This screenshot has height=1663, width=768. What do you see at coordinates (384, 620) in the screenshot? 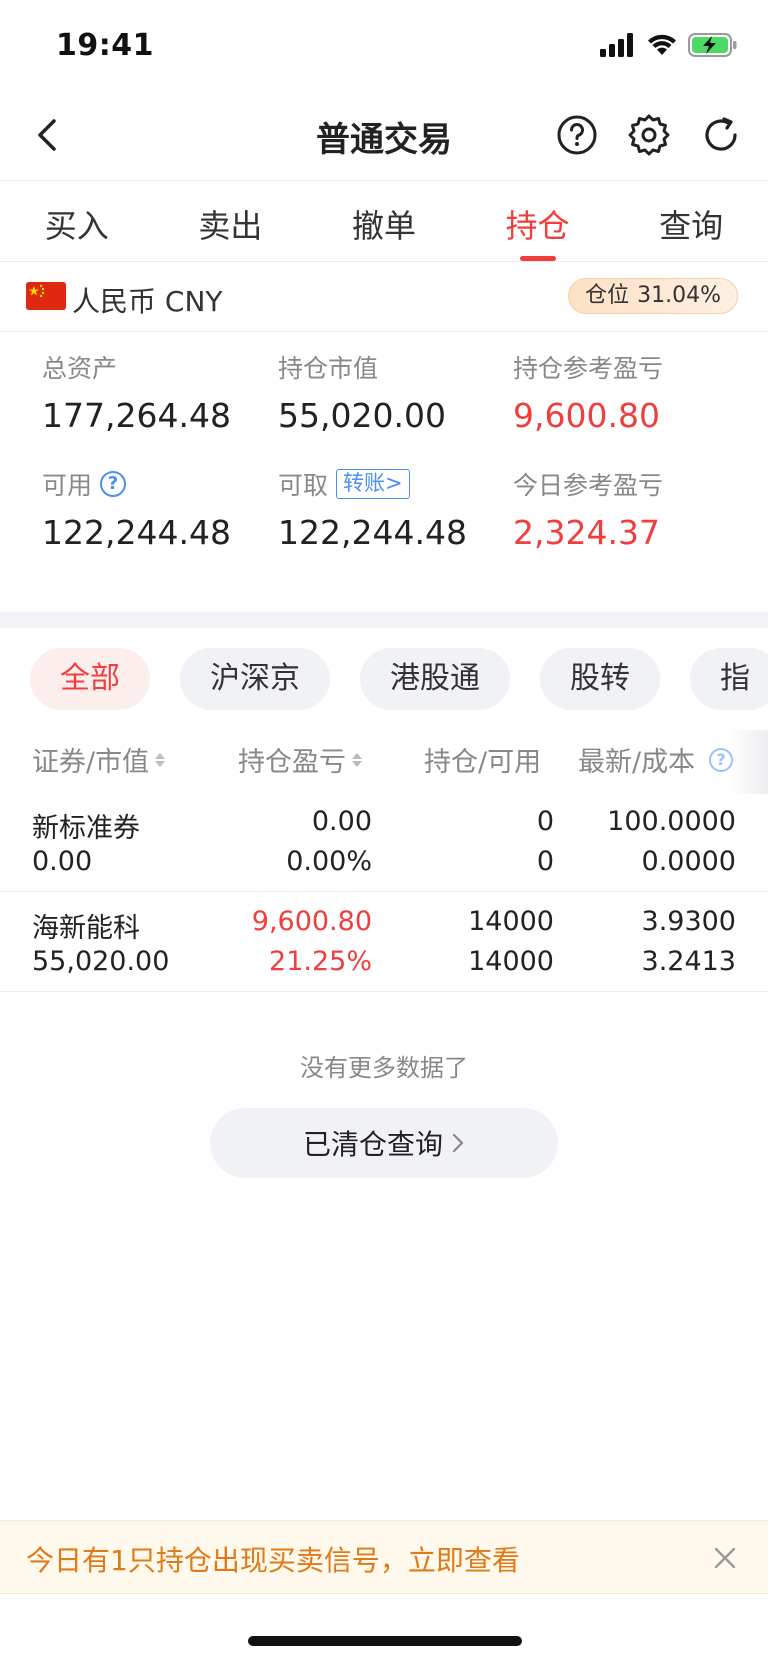
I see `section-divider` at bounding box center [384, 620].